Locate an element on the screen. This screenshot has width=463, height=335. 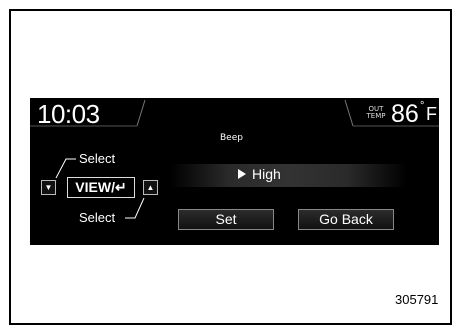
clock: 10:03 is located at coordinates (68, 114).